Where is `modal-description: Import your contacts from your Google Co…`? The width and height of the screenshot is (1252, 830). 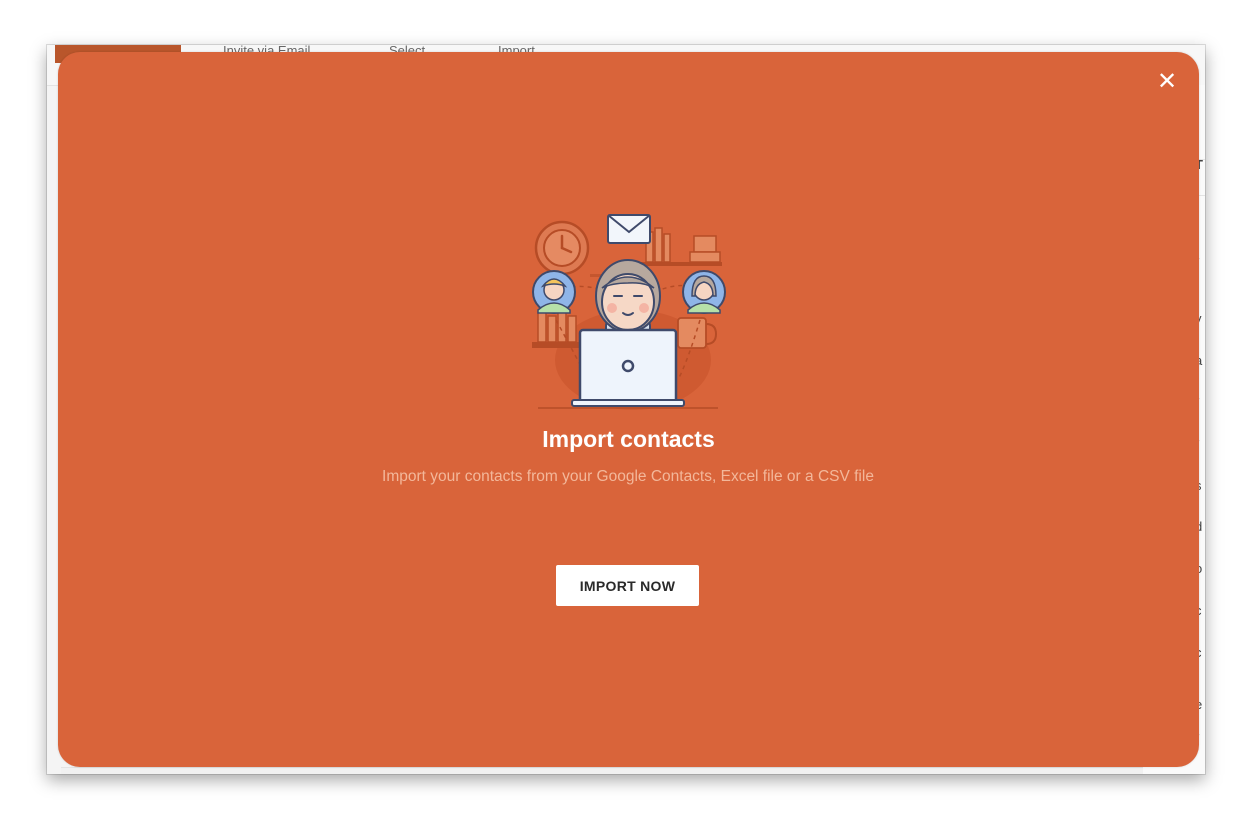
modal-description: Import your contacts from your Google Co… is located at coordinates (628, 476).